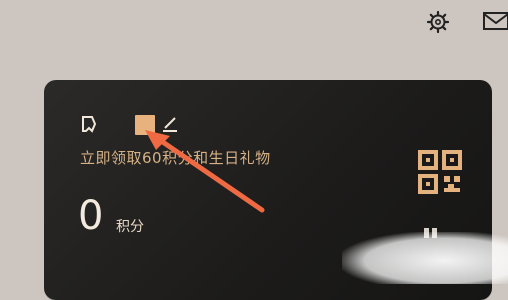 Image resolution: width=508 pixels, height=300 pixels. I want to click on gear-icon, so click(438, 22).